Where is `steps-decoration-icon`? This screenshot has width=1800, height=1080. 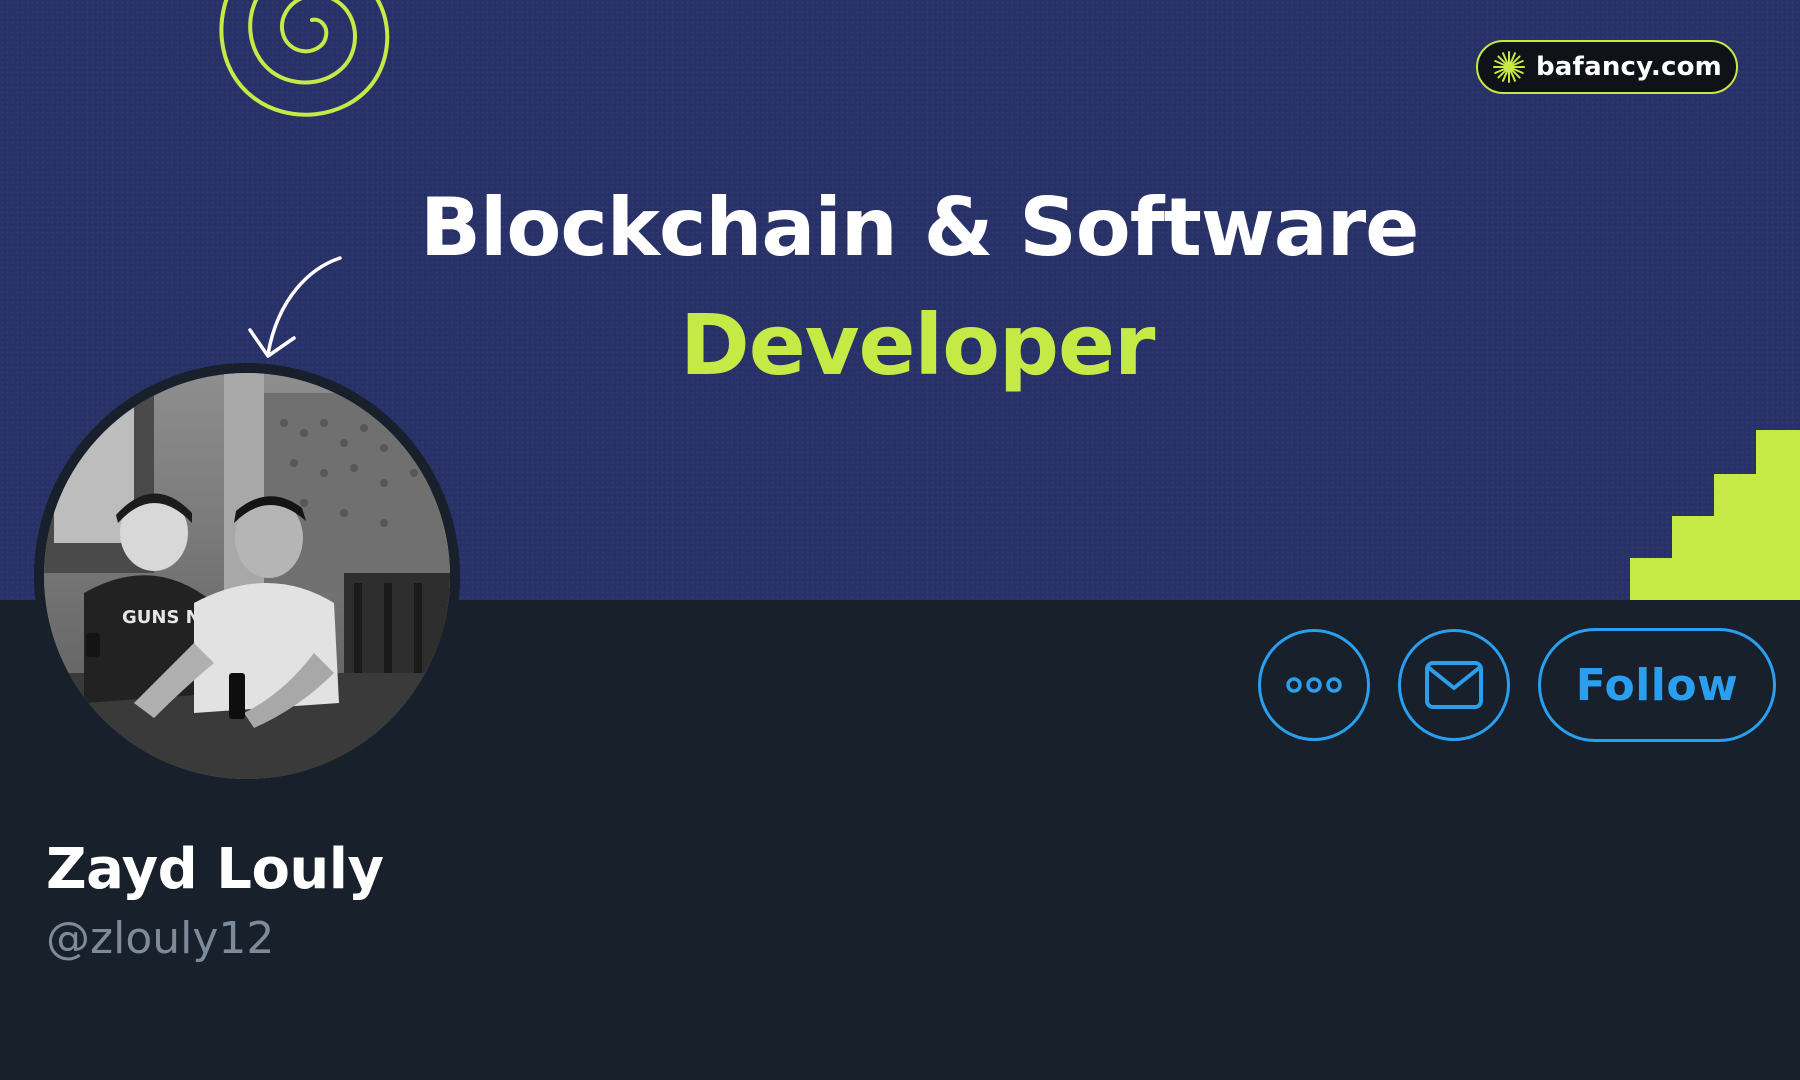
steps-decoration-icon is located at coordinates (1715, 515).